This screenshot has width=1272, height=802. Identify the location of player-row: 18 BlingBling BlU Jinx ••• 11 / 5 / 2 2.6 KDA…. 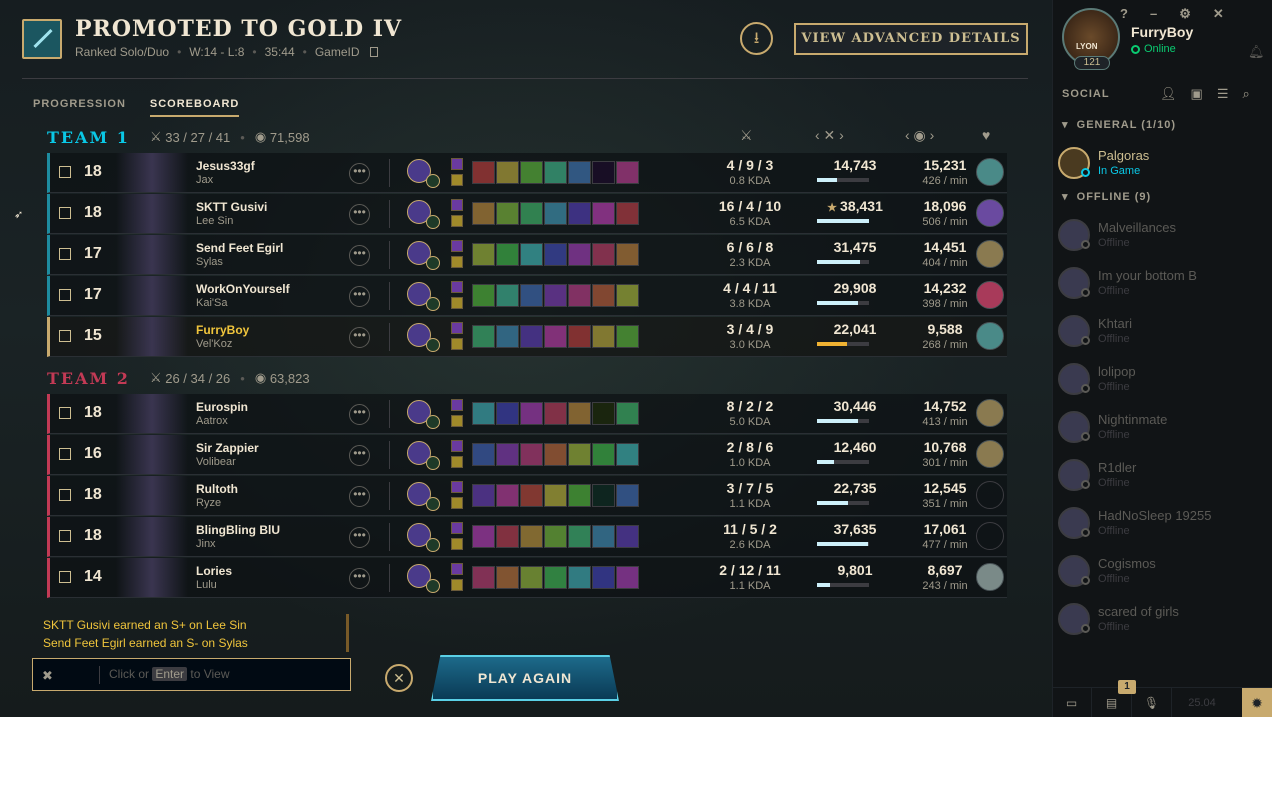
(527, 537).